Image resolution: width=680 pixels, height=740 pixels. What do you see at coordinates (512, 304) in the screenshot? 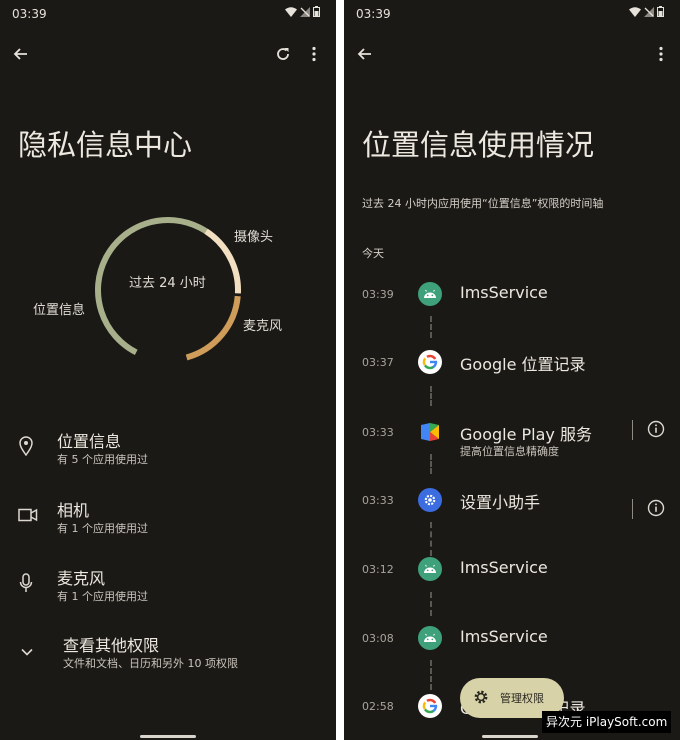
I see `timeline-entry: 03:39 ImsService` at bounding box center [512, 304].